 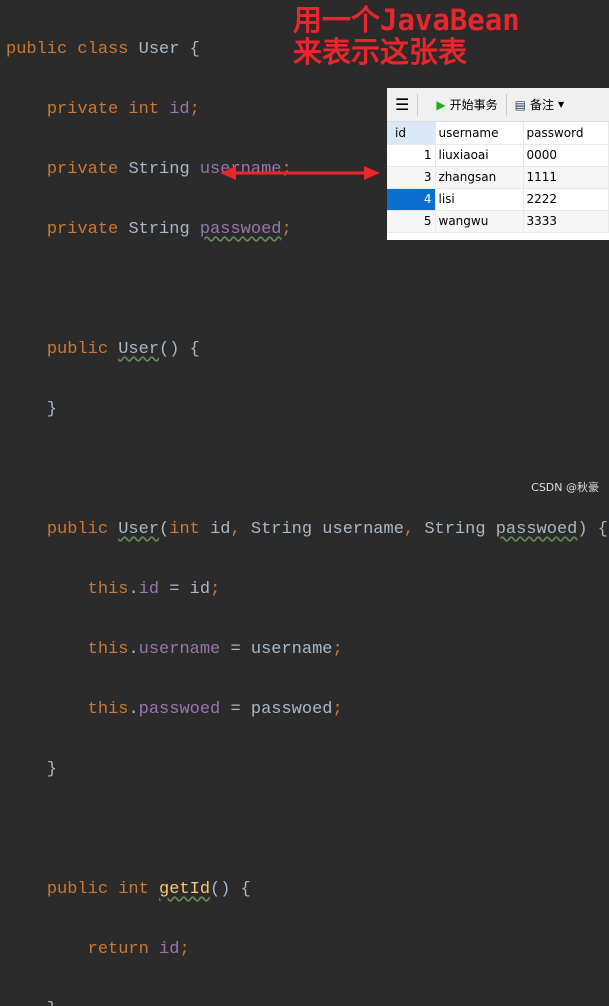 I want to click on table-row: 3 zhangsan 1111, so click(x=498, y=177).